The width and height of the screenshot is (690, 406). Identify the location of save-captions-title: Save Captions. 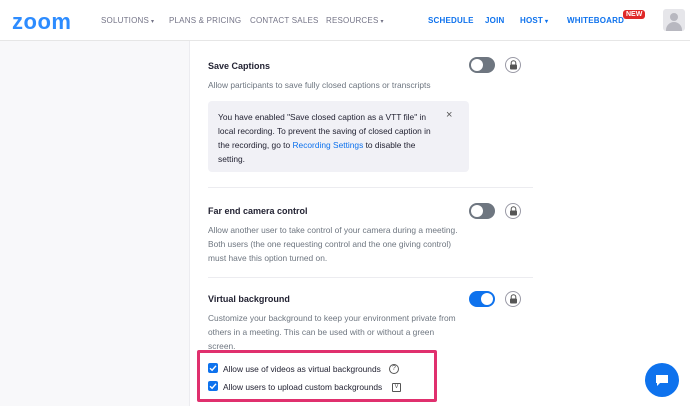
(239, 66).